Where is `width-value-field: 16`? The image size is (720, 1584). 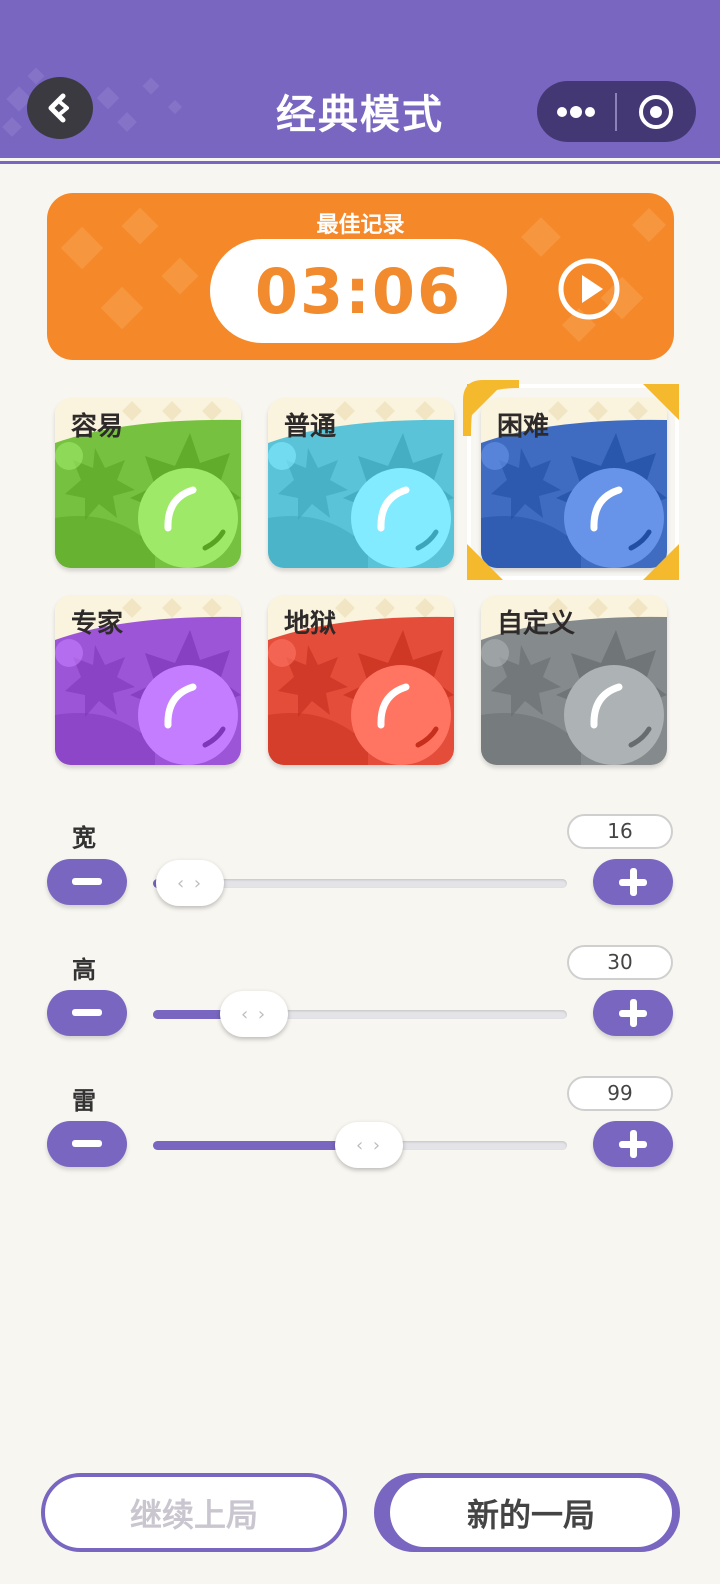 width-value-field: 16 is located at coordinates (620, 831).